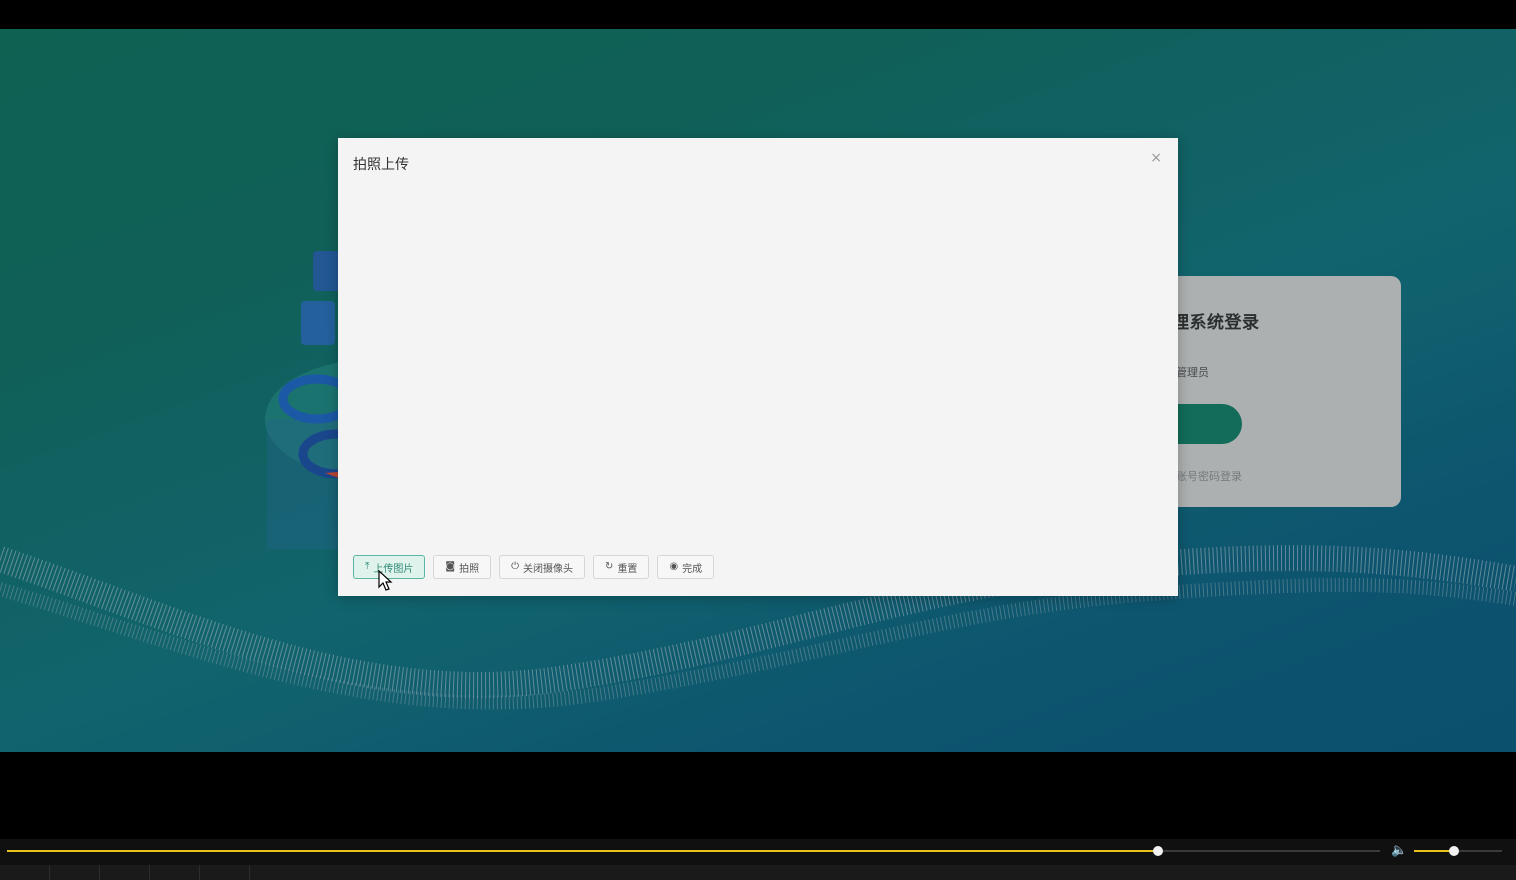  I want to click on login-role-label: 管理员, so click(1192, 372).